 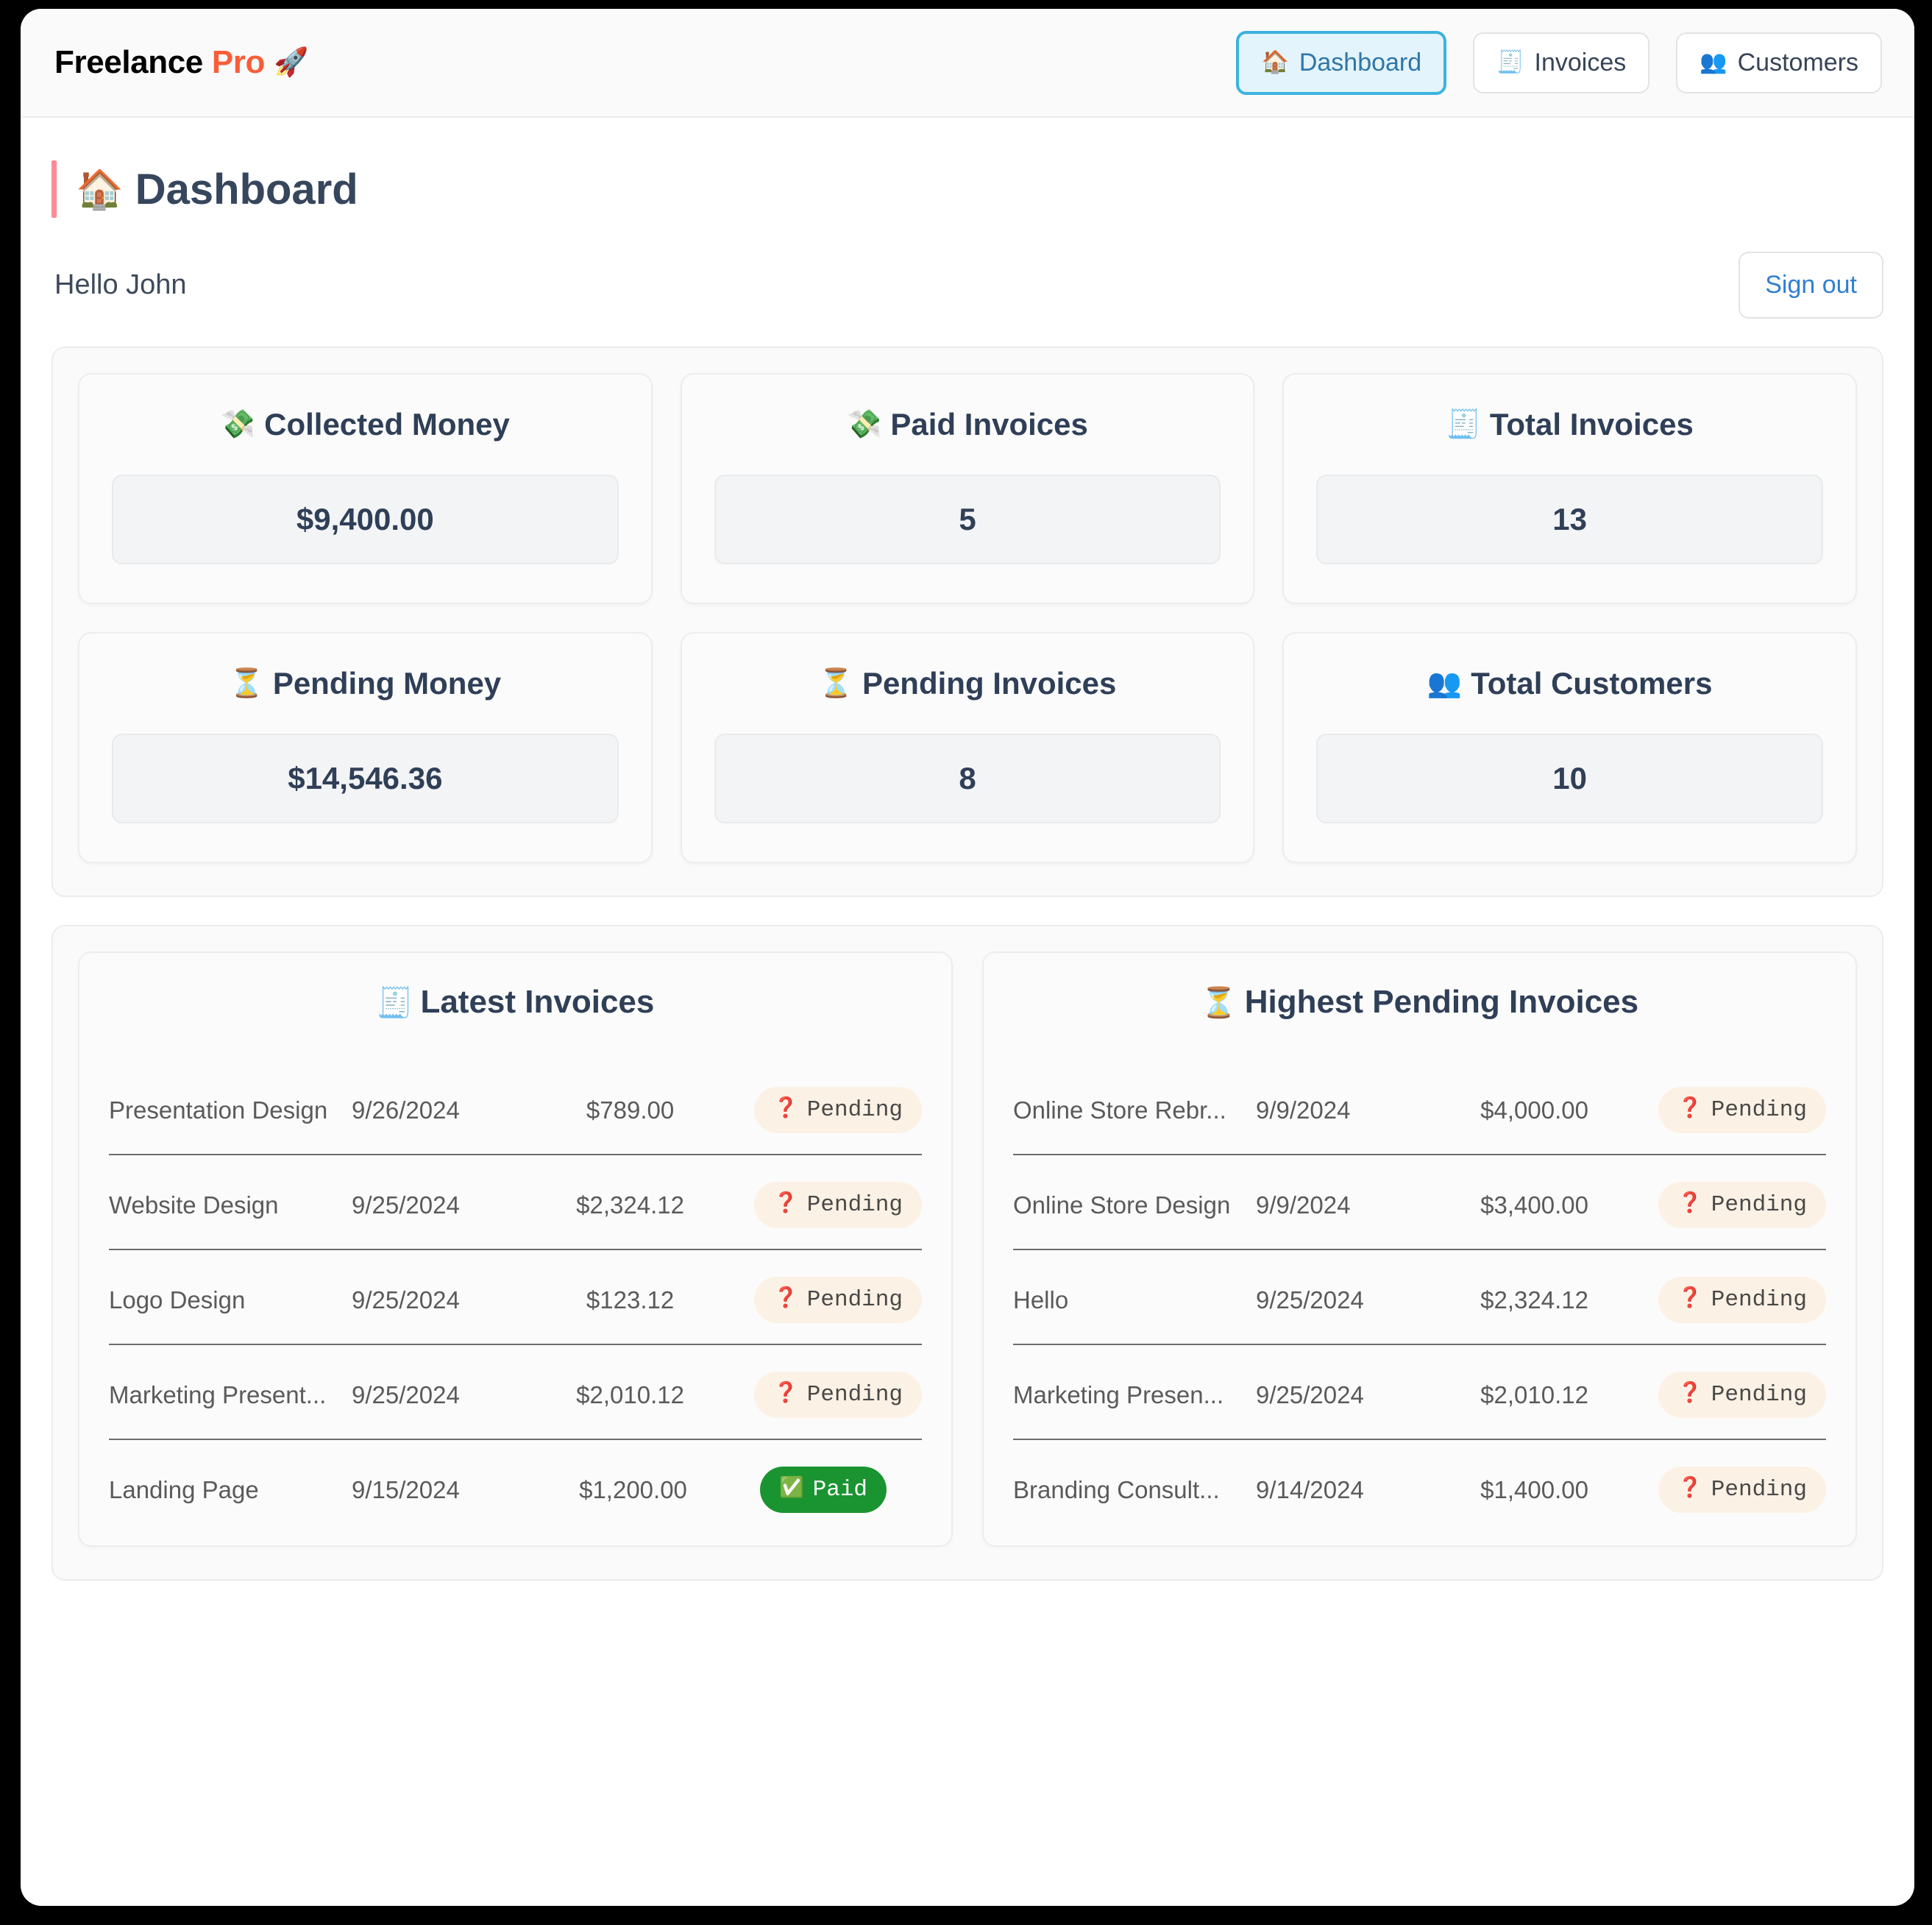 I want to click on greeting-text: Hello John, so click(x=120, y=284).